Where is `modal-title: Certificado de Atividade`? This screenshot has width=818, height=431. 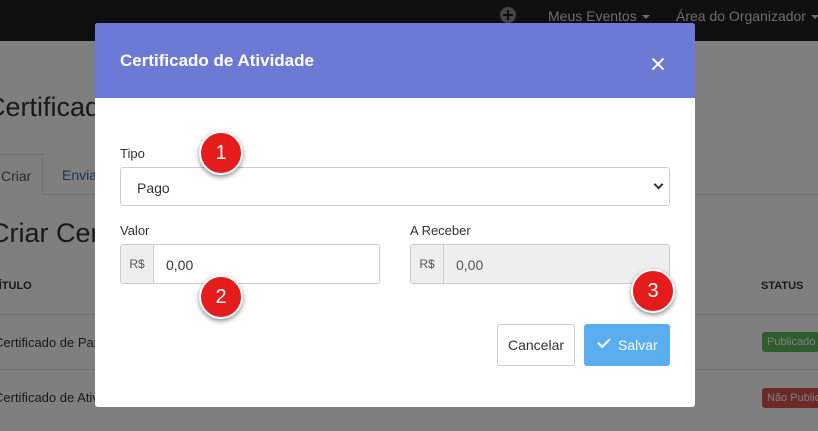
modal-title: Certificado de Atividade is located at coordinates (217, 60).